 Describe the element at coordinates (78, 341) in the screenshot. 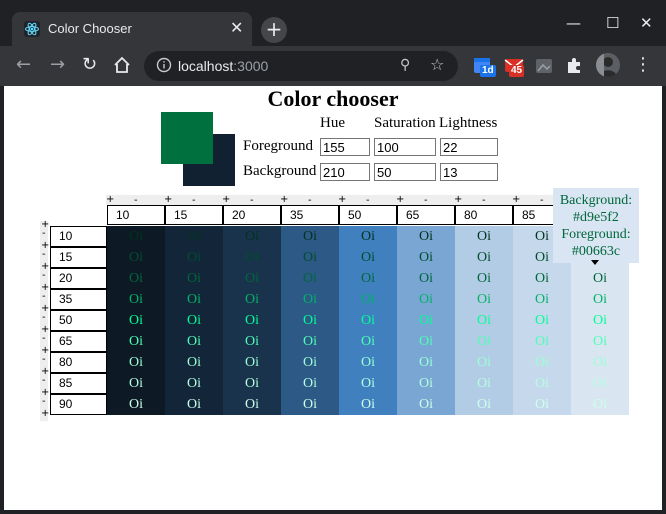

I see `row-header: 65` at that location.